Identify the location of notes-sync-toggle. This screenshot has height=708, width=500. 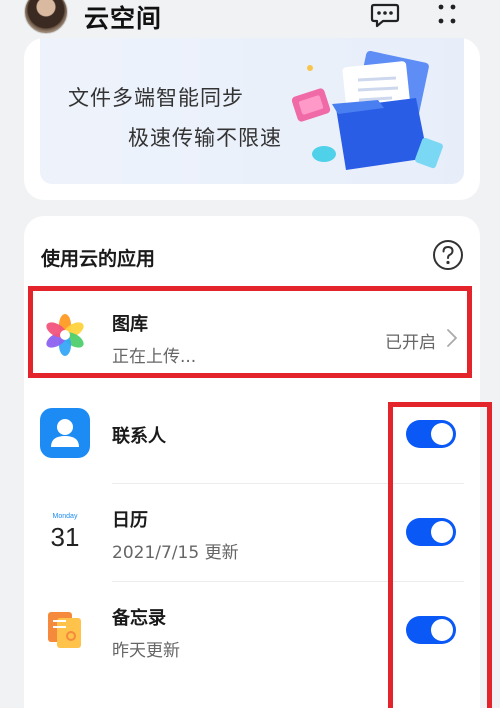
(431, 630).